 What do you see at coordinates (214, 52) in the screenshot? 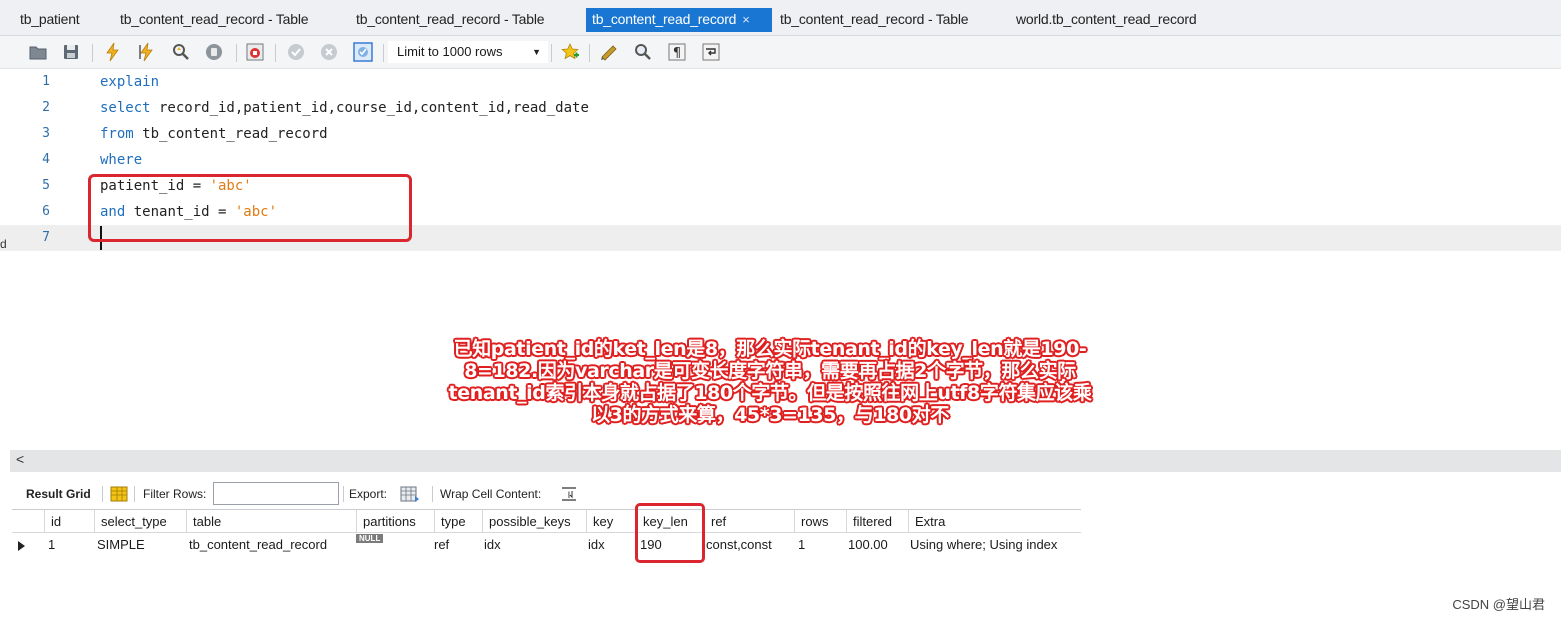
I see `stop-icon` at bounding box center [214, 52].